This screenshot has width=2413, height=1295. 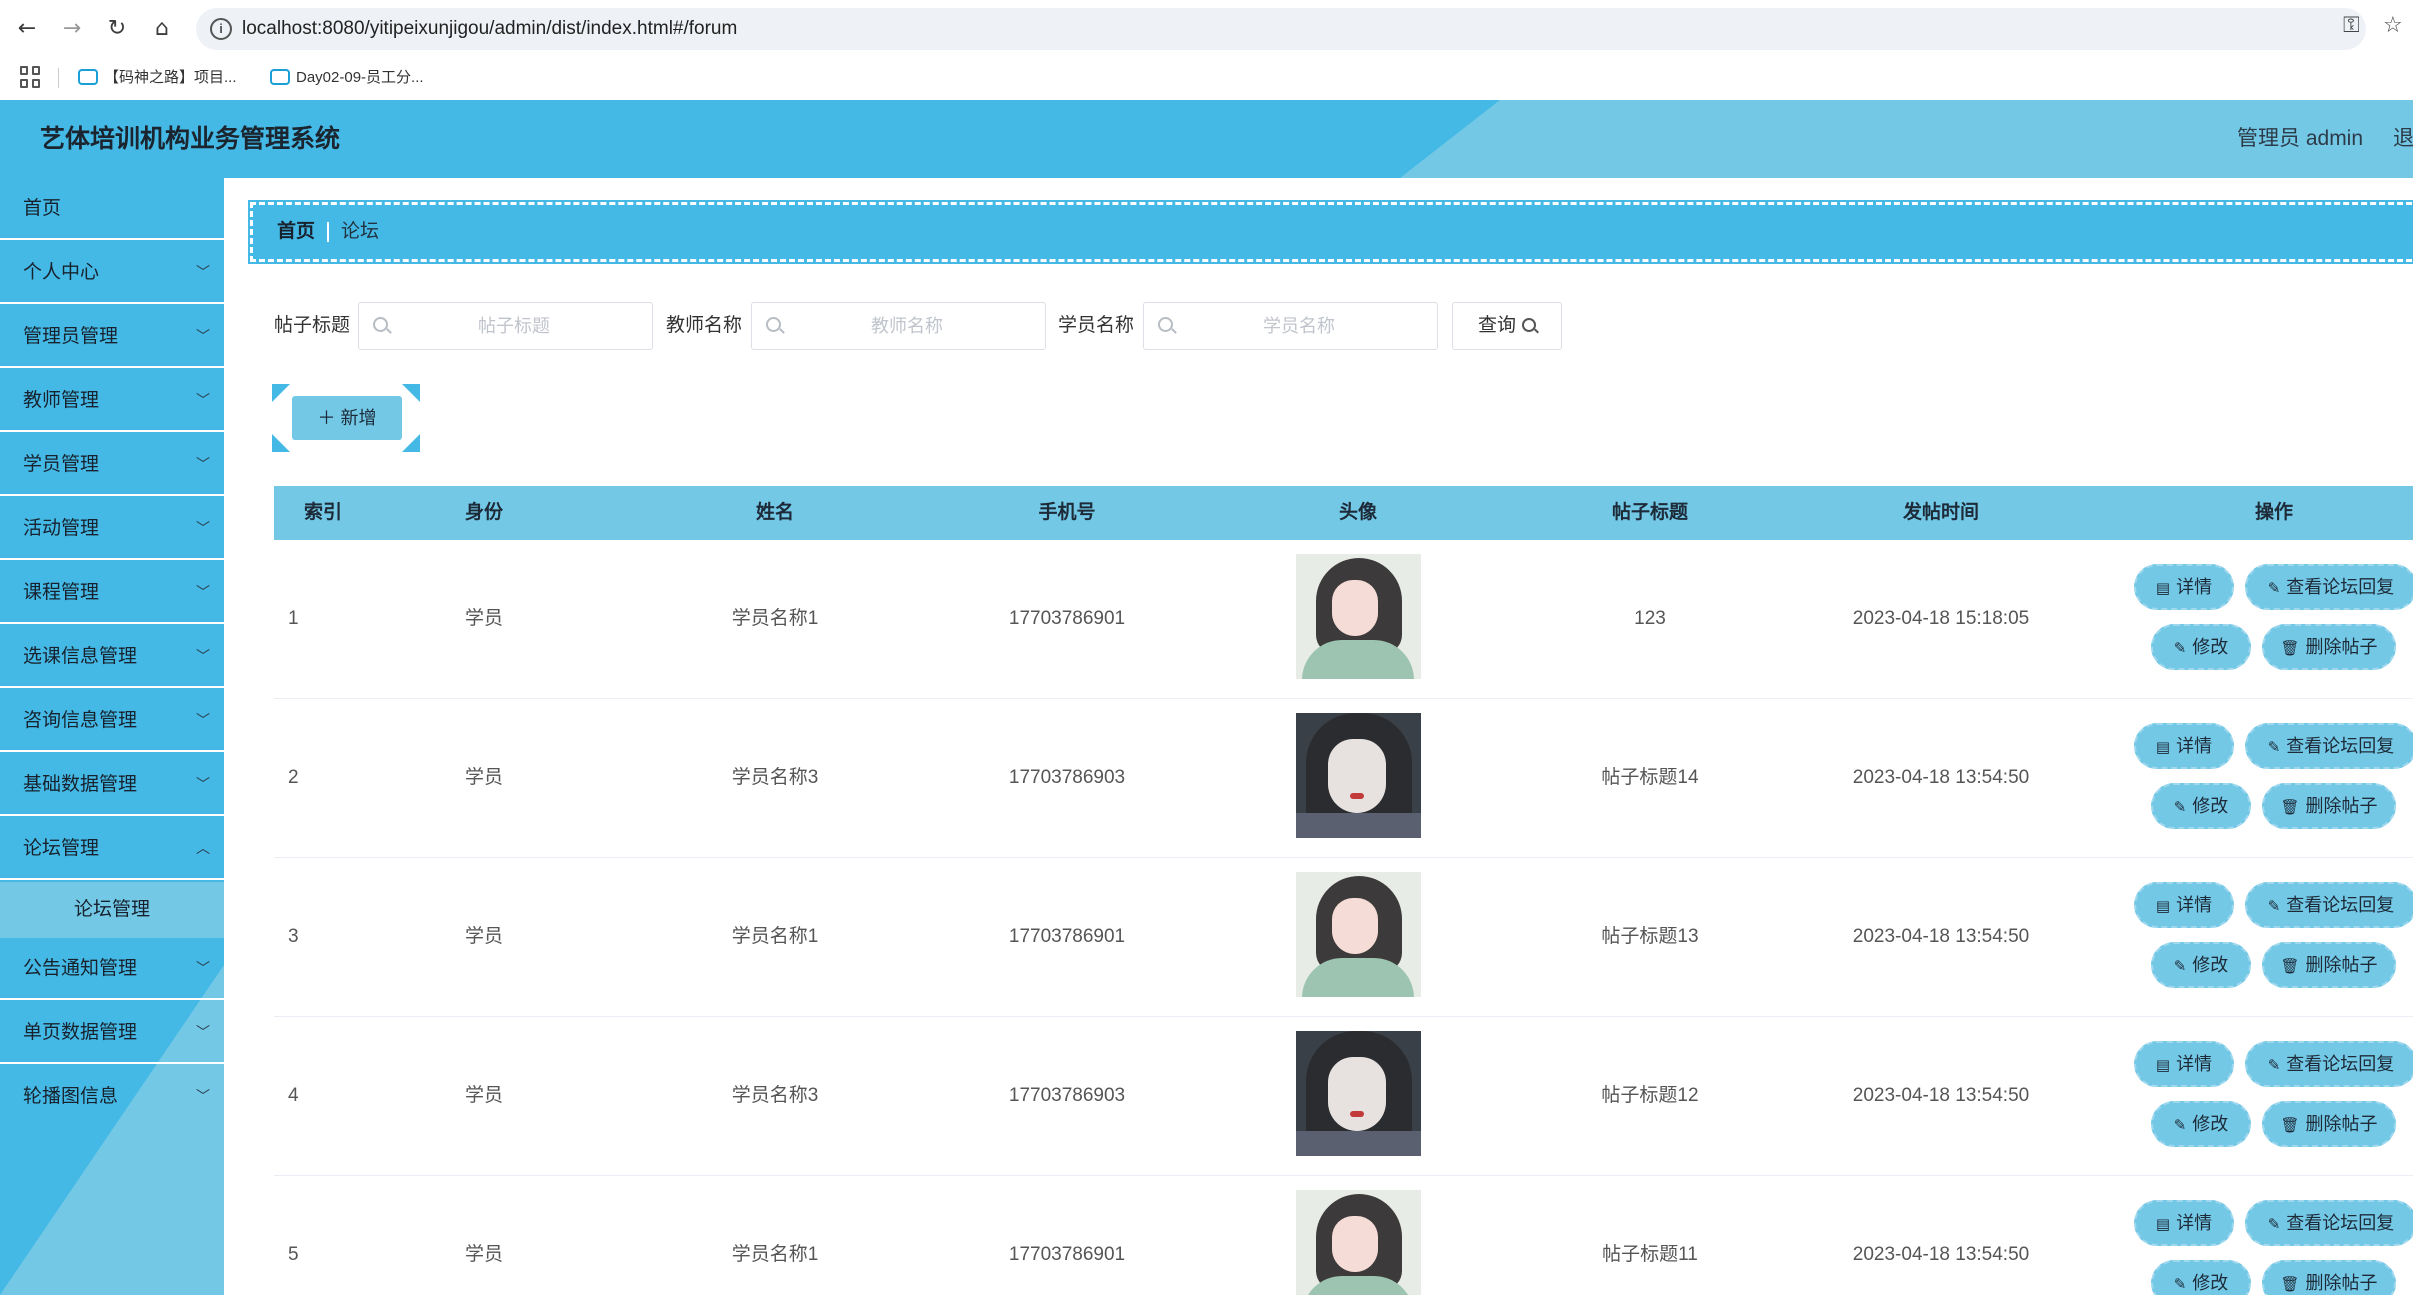 What do you see at coordinates (1206, 139) in the screenshot?
I see `app-header: 艺体培训机构业务管理系统 管理员 admin 退` at bounding box center [1206, 139].